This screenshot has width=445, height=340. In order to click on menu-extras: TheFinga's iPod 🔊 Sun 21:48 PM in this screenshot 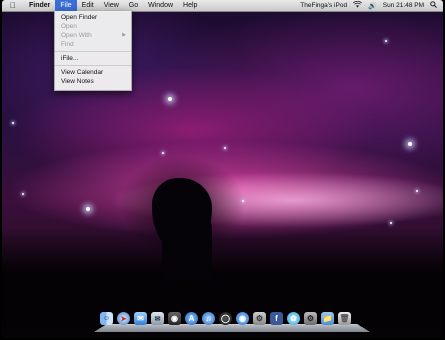, I will do `click(371, 5)`.